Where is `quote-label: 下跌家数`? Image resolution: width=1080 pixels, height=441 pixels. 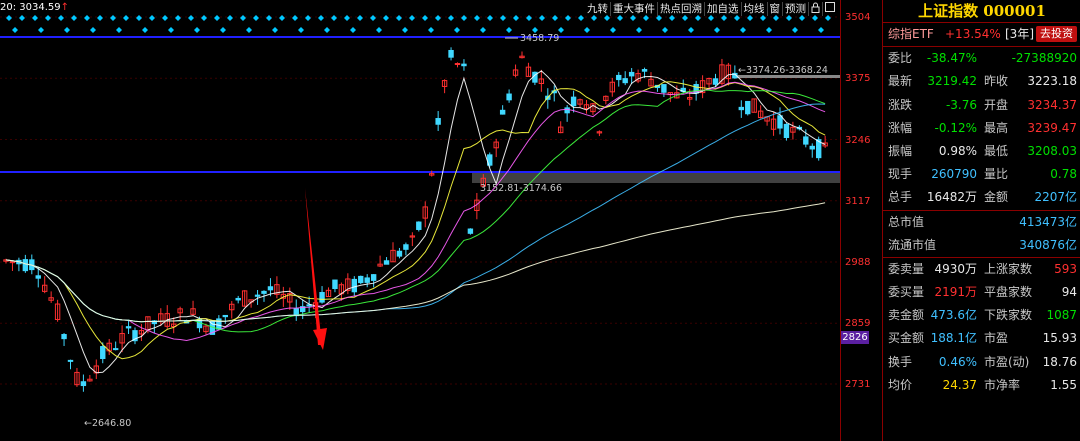 quote-label: 下跌家数 is located at coordinates (1008, 315).